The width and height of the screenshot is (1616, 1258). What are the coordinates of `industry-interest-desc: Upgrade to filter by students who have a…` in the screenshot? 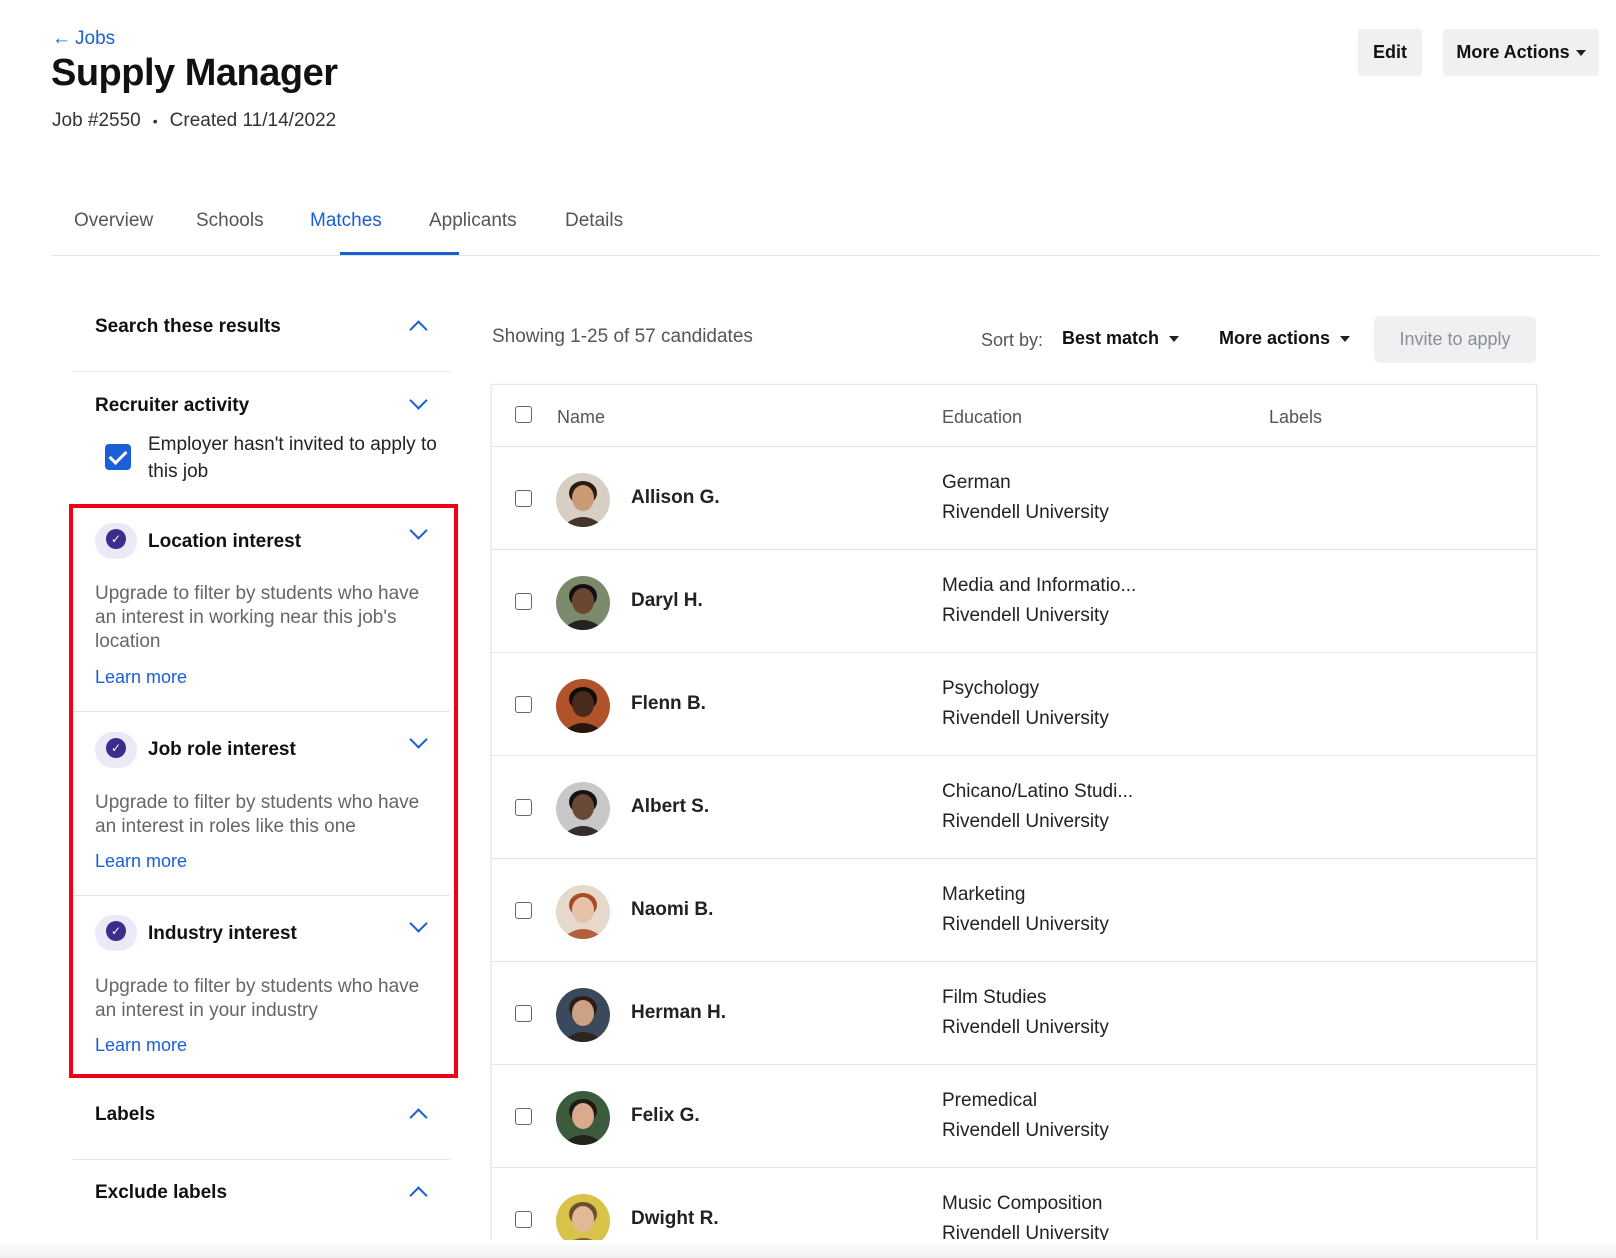 It's located at (257, 998).